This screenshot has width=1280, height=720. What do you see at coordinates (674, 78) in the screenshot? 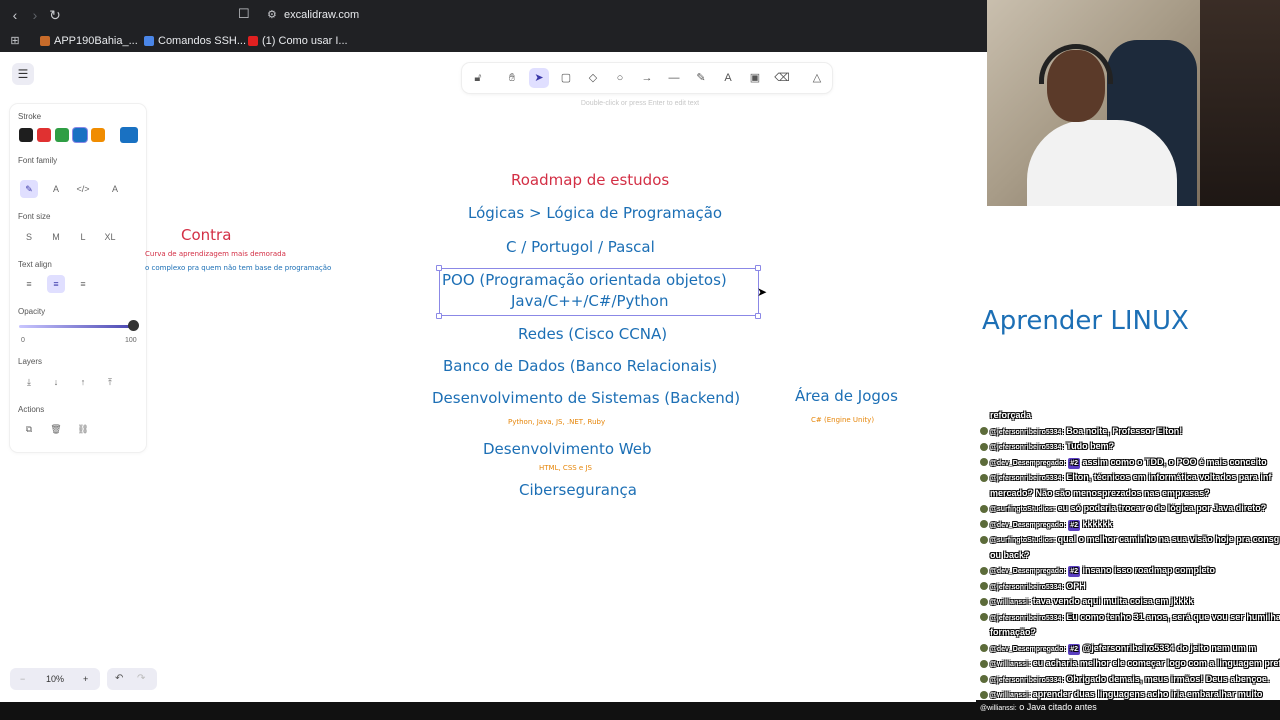
I see `line-icon: —` at bounding box center [674, 78].